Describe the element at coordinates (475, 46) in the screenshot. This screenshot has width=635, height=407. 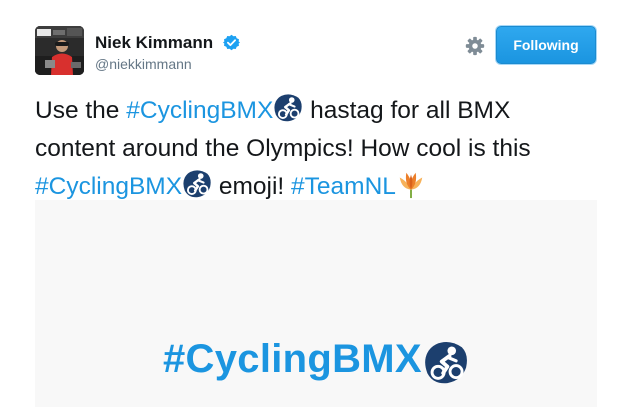
I see `gear-icon` at that location.